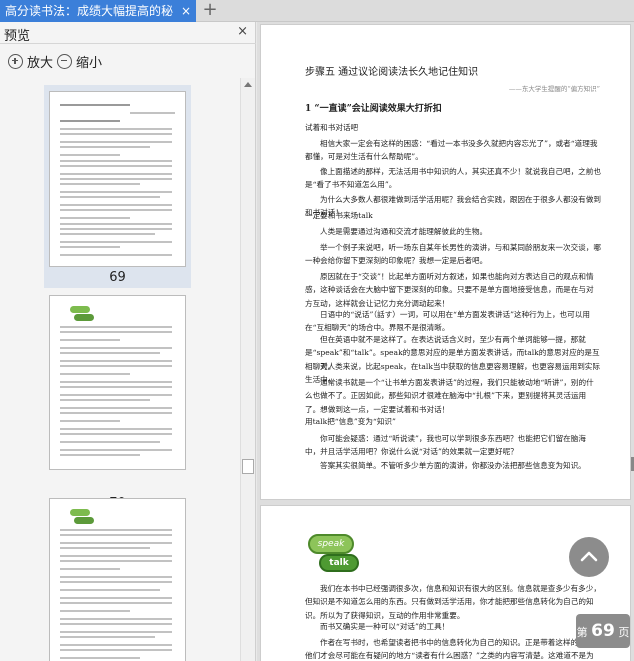  What do you see at coordinates (373, 109) in the screenshot?
I see `section-heading: 1 “一直读”会让阅读效果大打折扣` at bounding box center [373, 109].